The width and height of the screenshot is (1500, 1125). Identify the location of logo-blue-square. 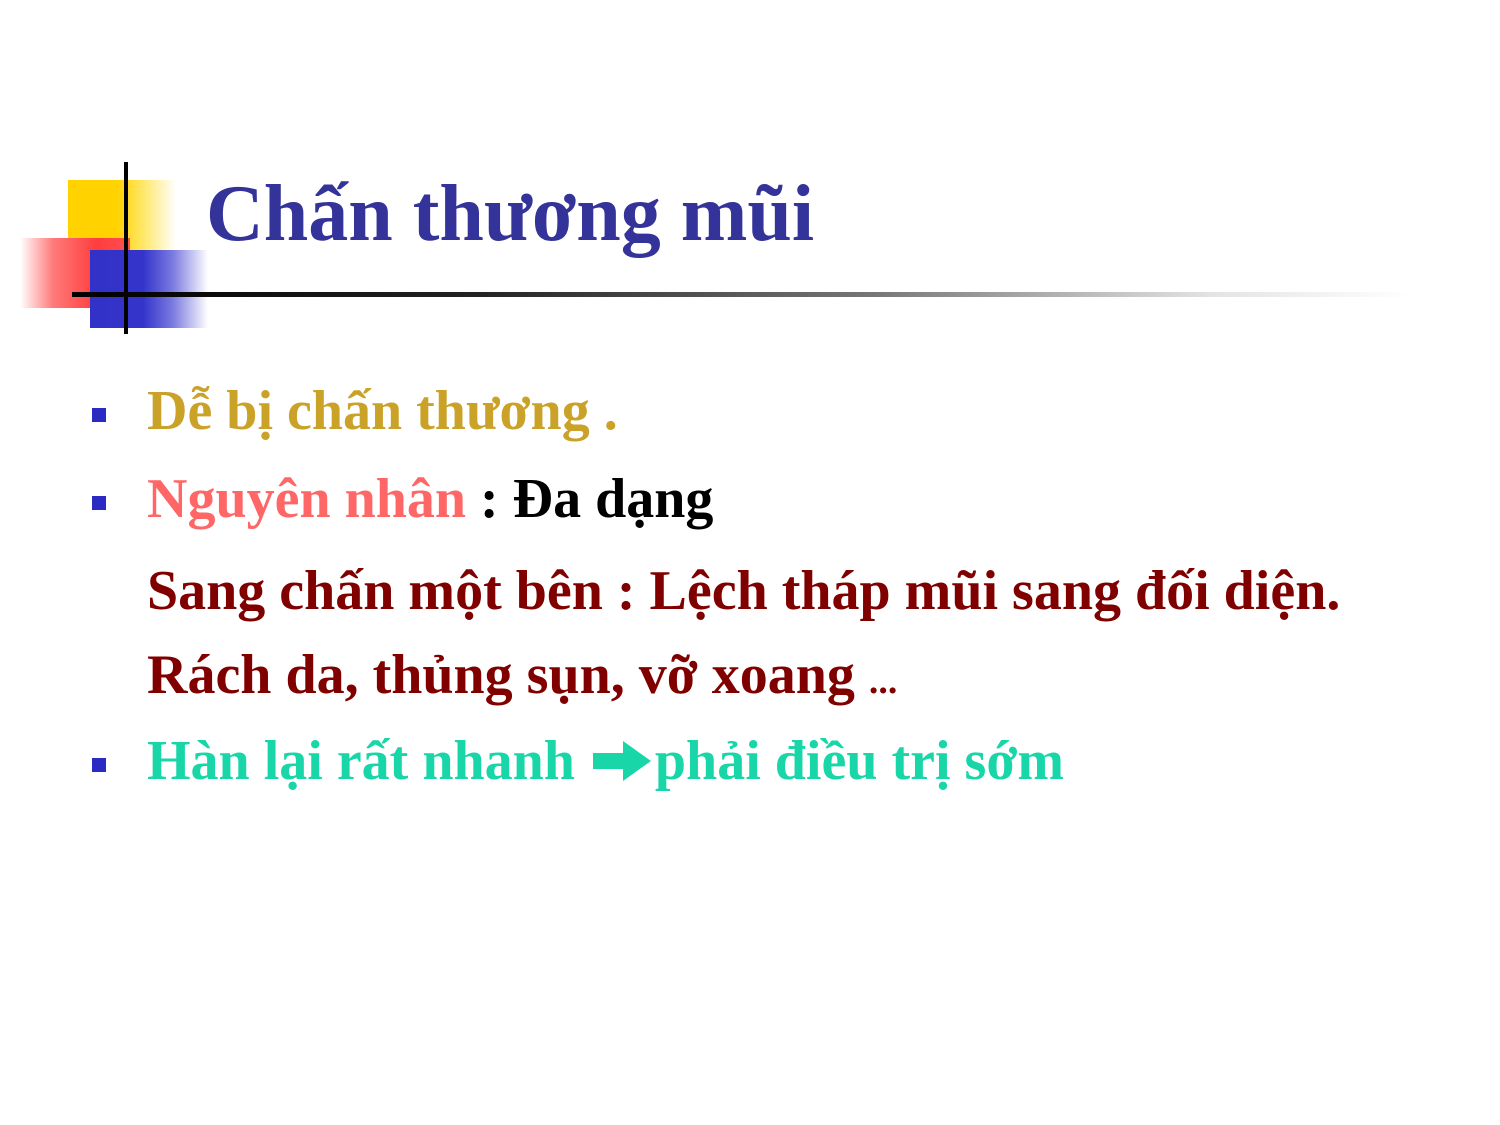
(149, 289).